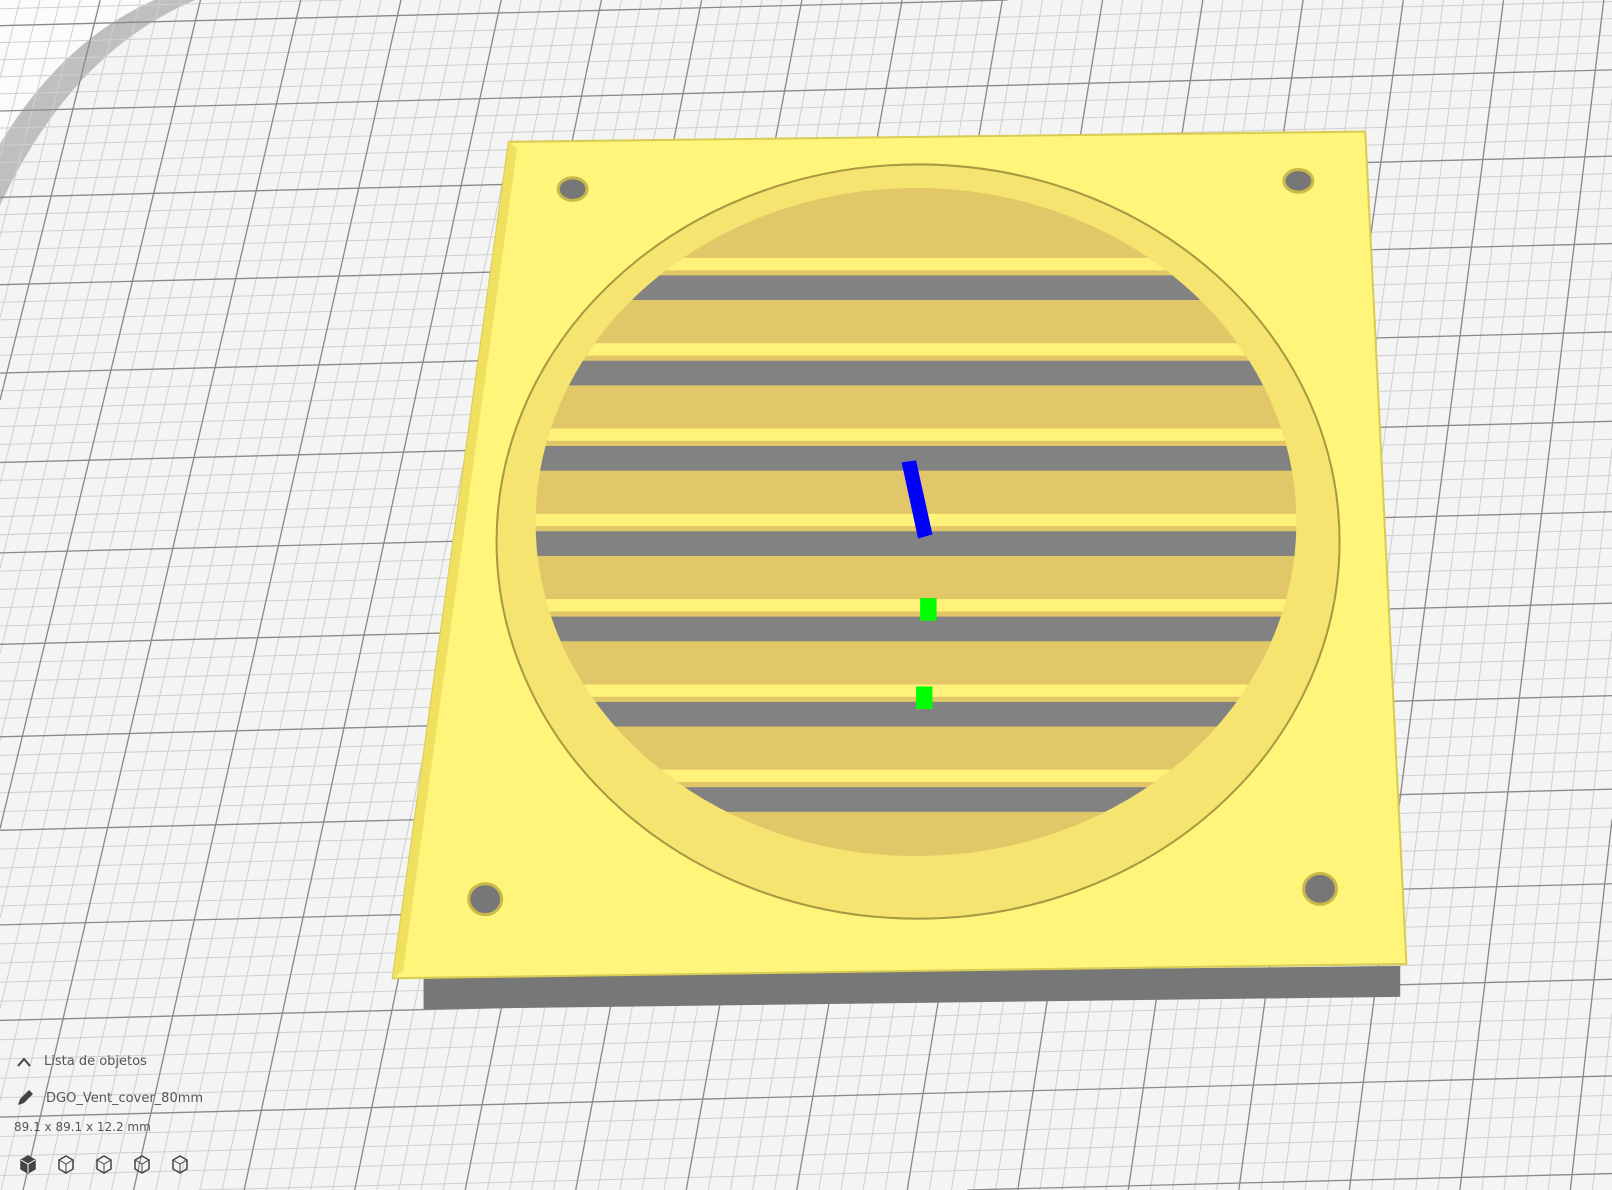 The width and height of the screenshot is (1612, 1190). What do you see at coordinates (82, 1127) in the screenshot?
I see `object-dimensions: 89.1 x 89.1 x 12.2 mm` at bounding box center [82, 1127].